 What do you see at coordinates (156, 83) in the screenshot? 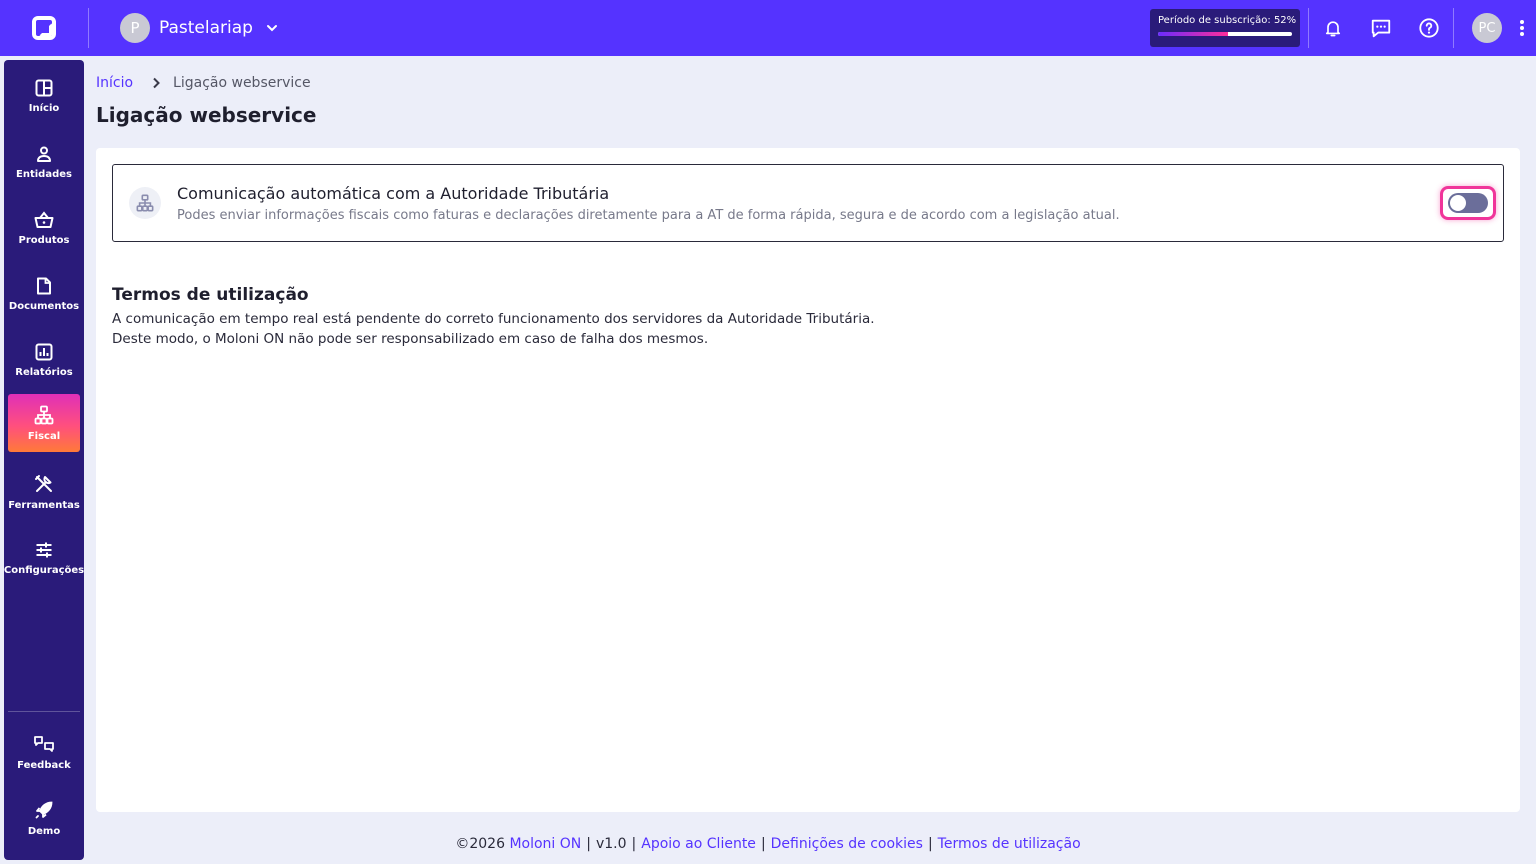
I see `chevron-right-icon` at bounding box center [156, 83].